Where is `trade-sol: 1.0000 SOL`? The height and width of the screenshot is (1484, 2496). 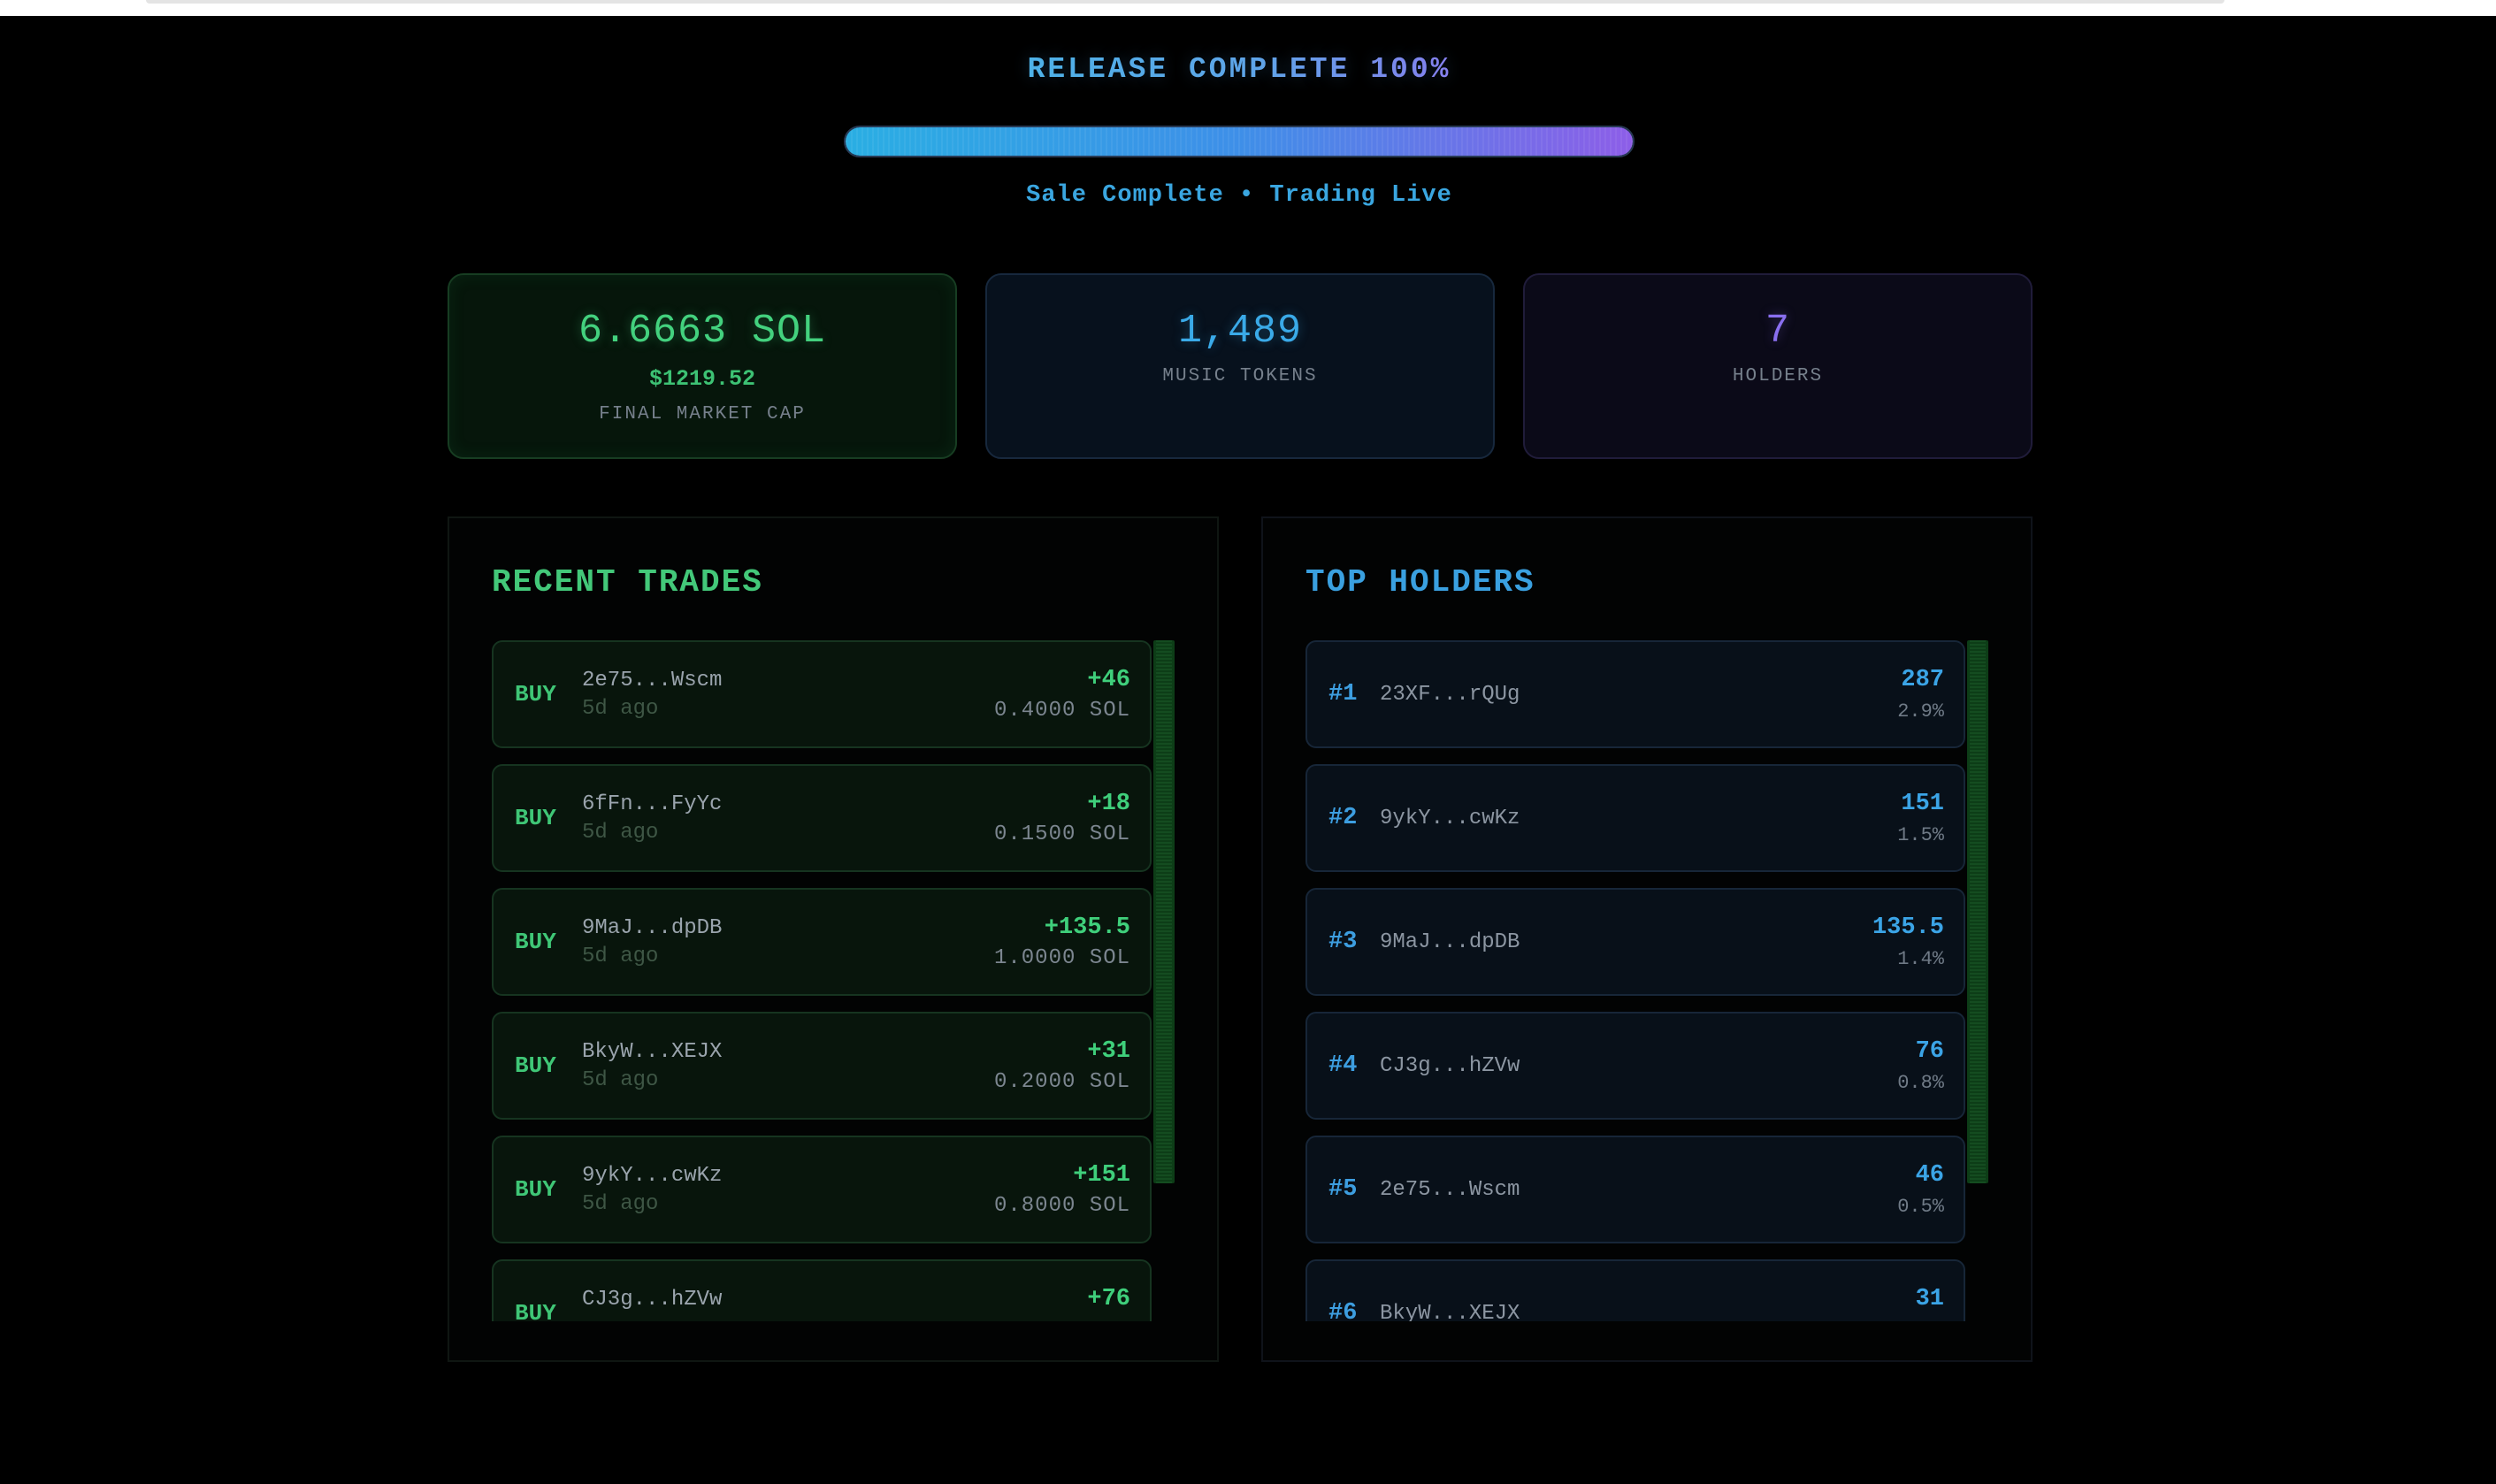 trade-sol: 1.0000 SOL is located at coordinates (1061, 958).